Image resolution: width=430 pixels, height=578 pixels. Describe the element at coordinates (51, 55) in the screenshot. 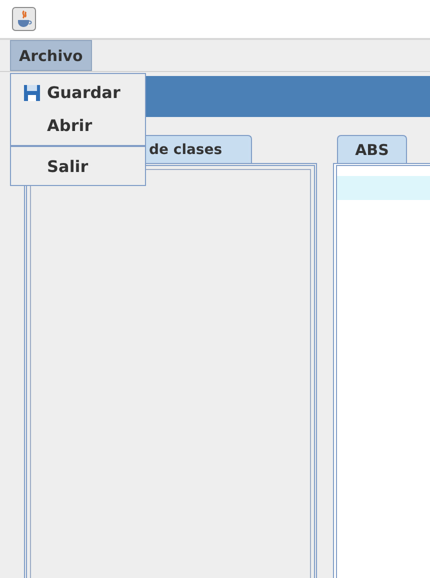

I see `menu: Archivo` at that location.